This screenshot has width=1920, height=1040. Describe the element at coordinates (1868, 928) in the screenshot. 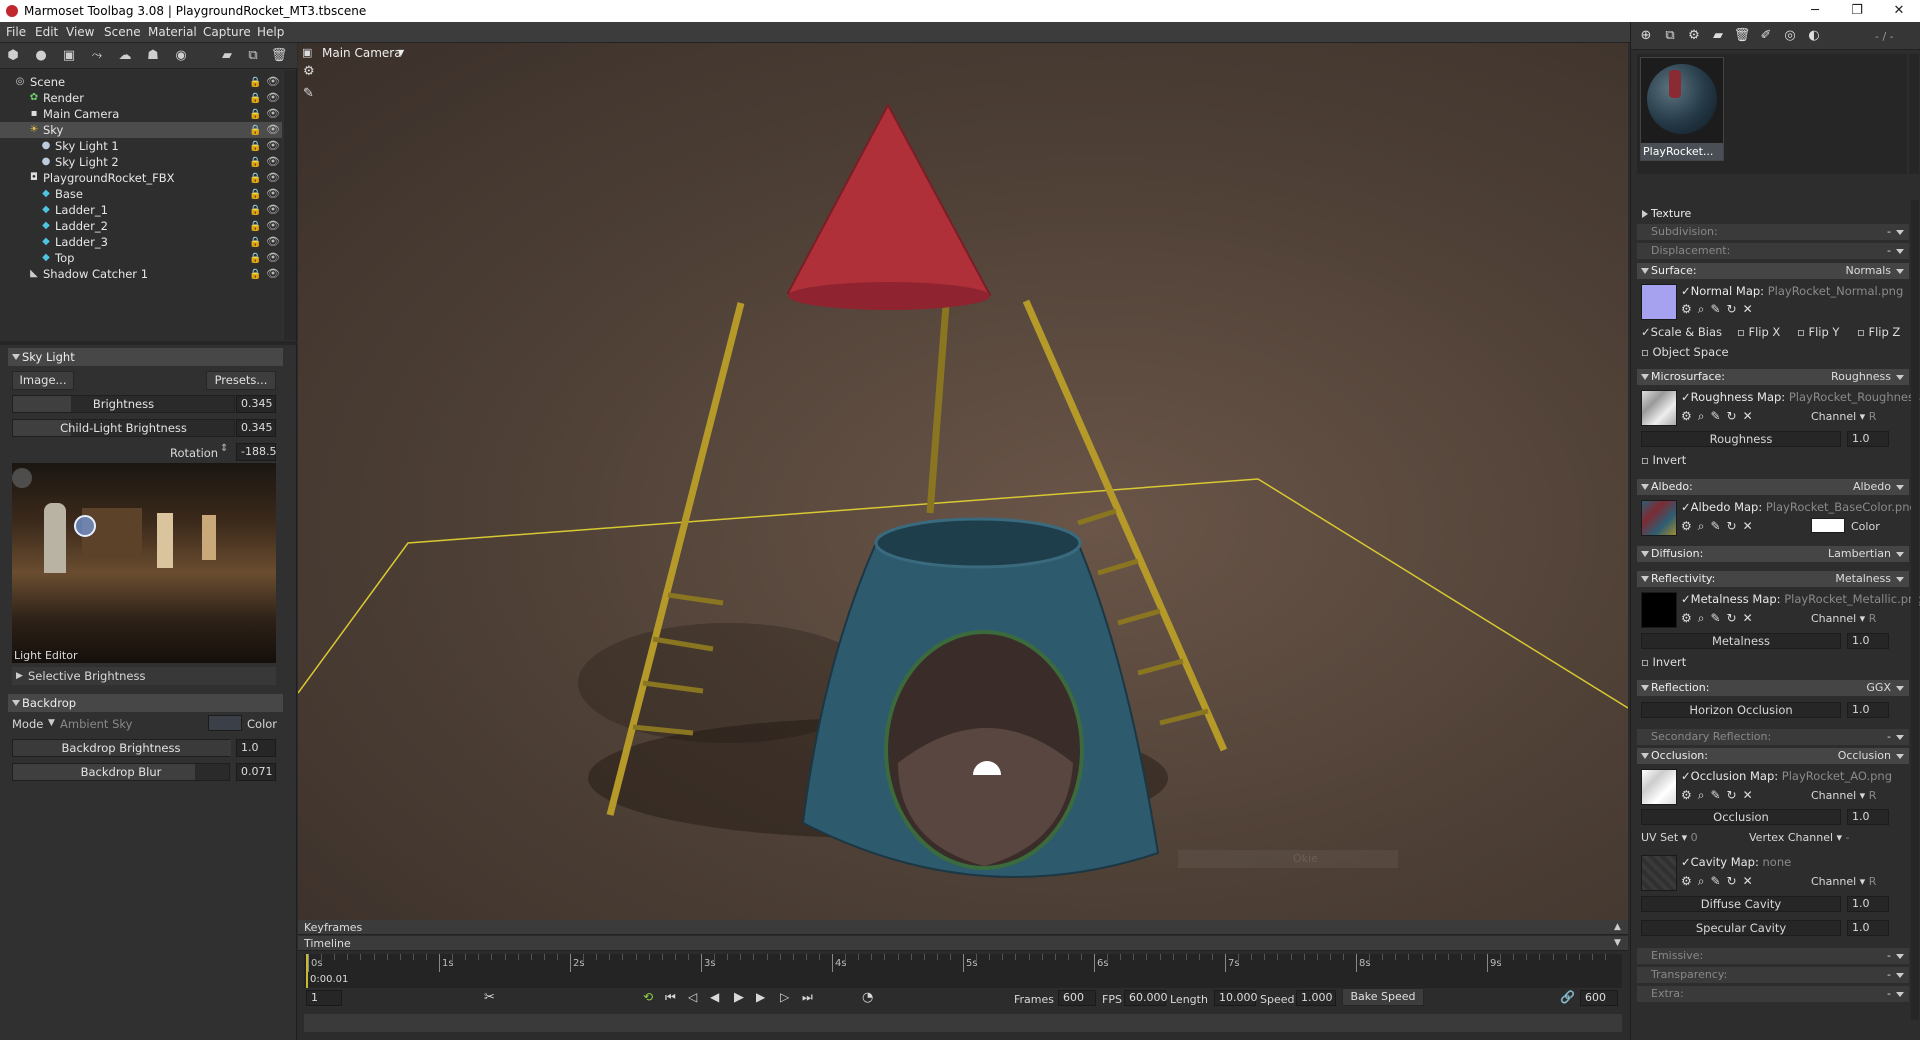

I see `specular-cavity-value: 1.0` at that location.